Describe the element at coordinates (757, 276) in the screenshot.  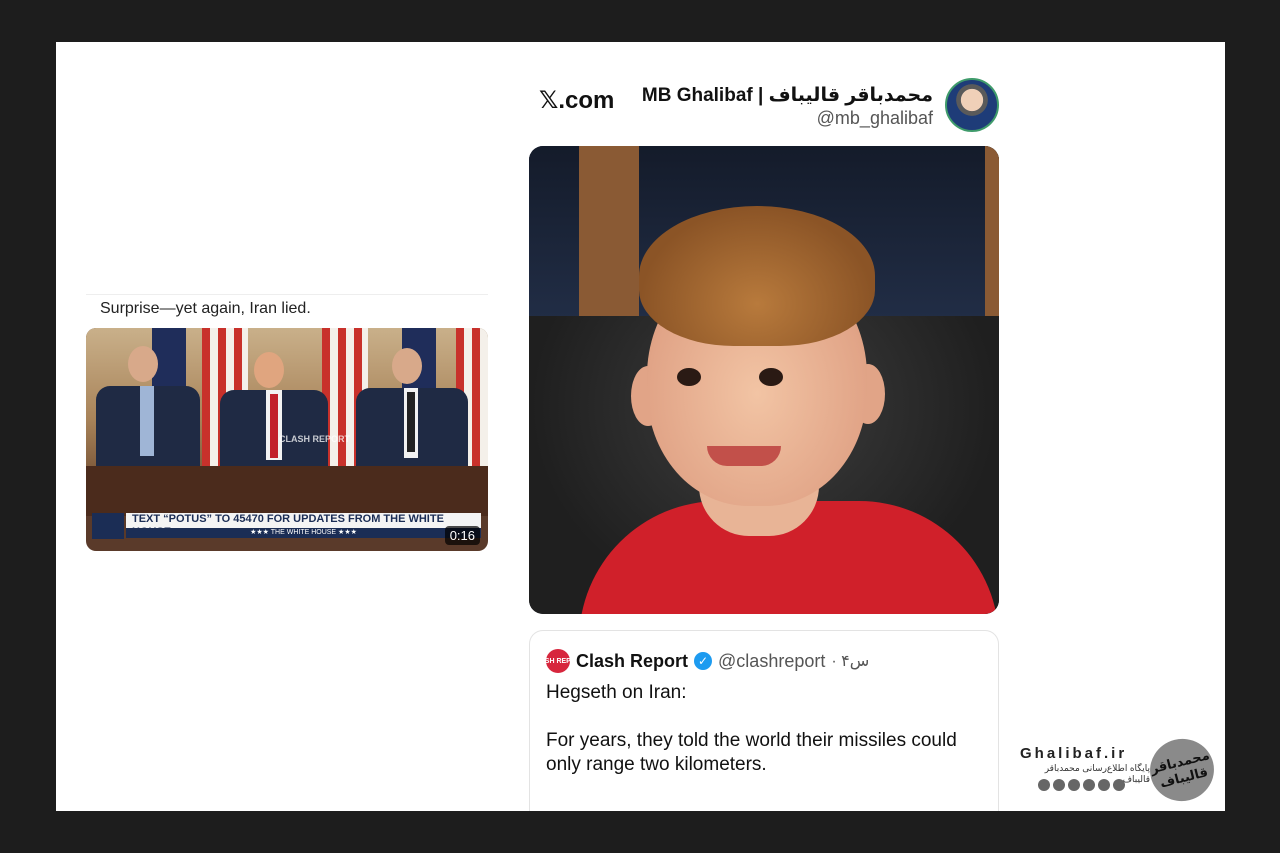
I see `child-hair` at that location.